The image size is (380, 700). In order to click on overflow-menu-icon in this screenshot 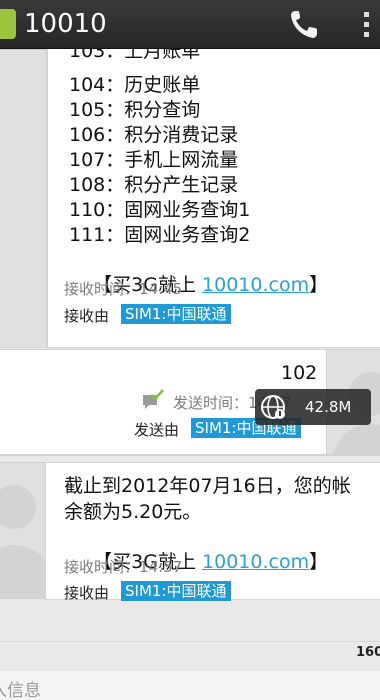, I will do `click(366, 24)`.